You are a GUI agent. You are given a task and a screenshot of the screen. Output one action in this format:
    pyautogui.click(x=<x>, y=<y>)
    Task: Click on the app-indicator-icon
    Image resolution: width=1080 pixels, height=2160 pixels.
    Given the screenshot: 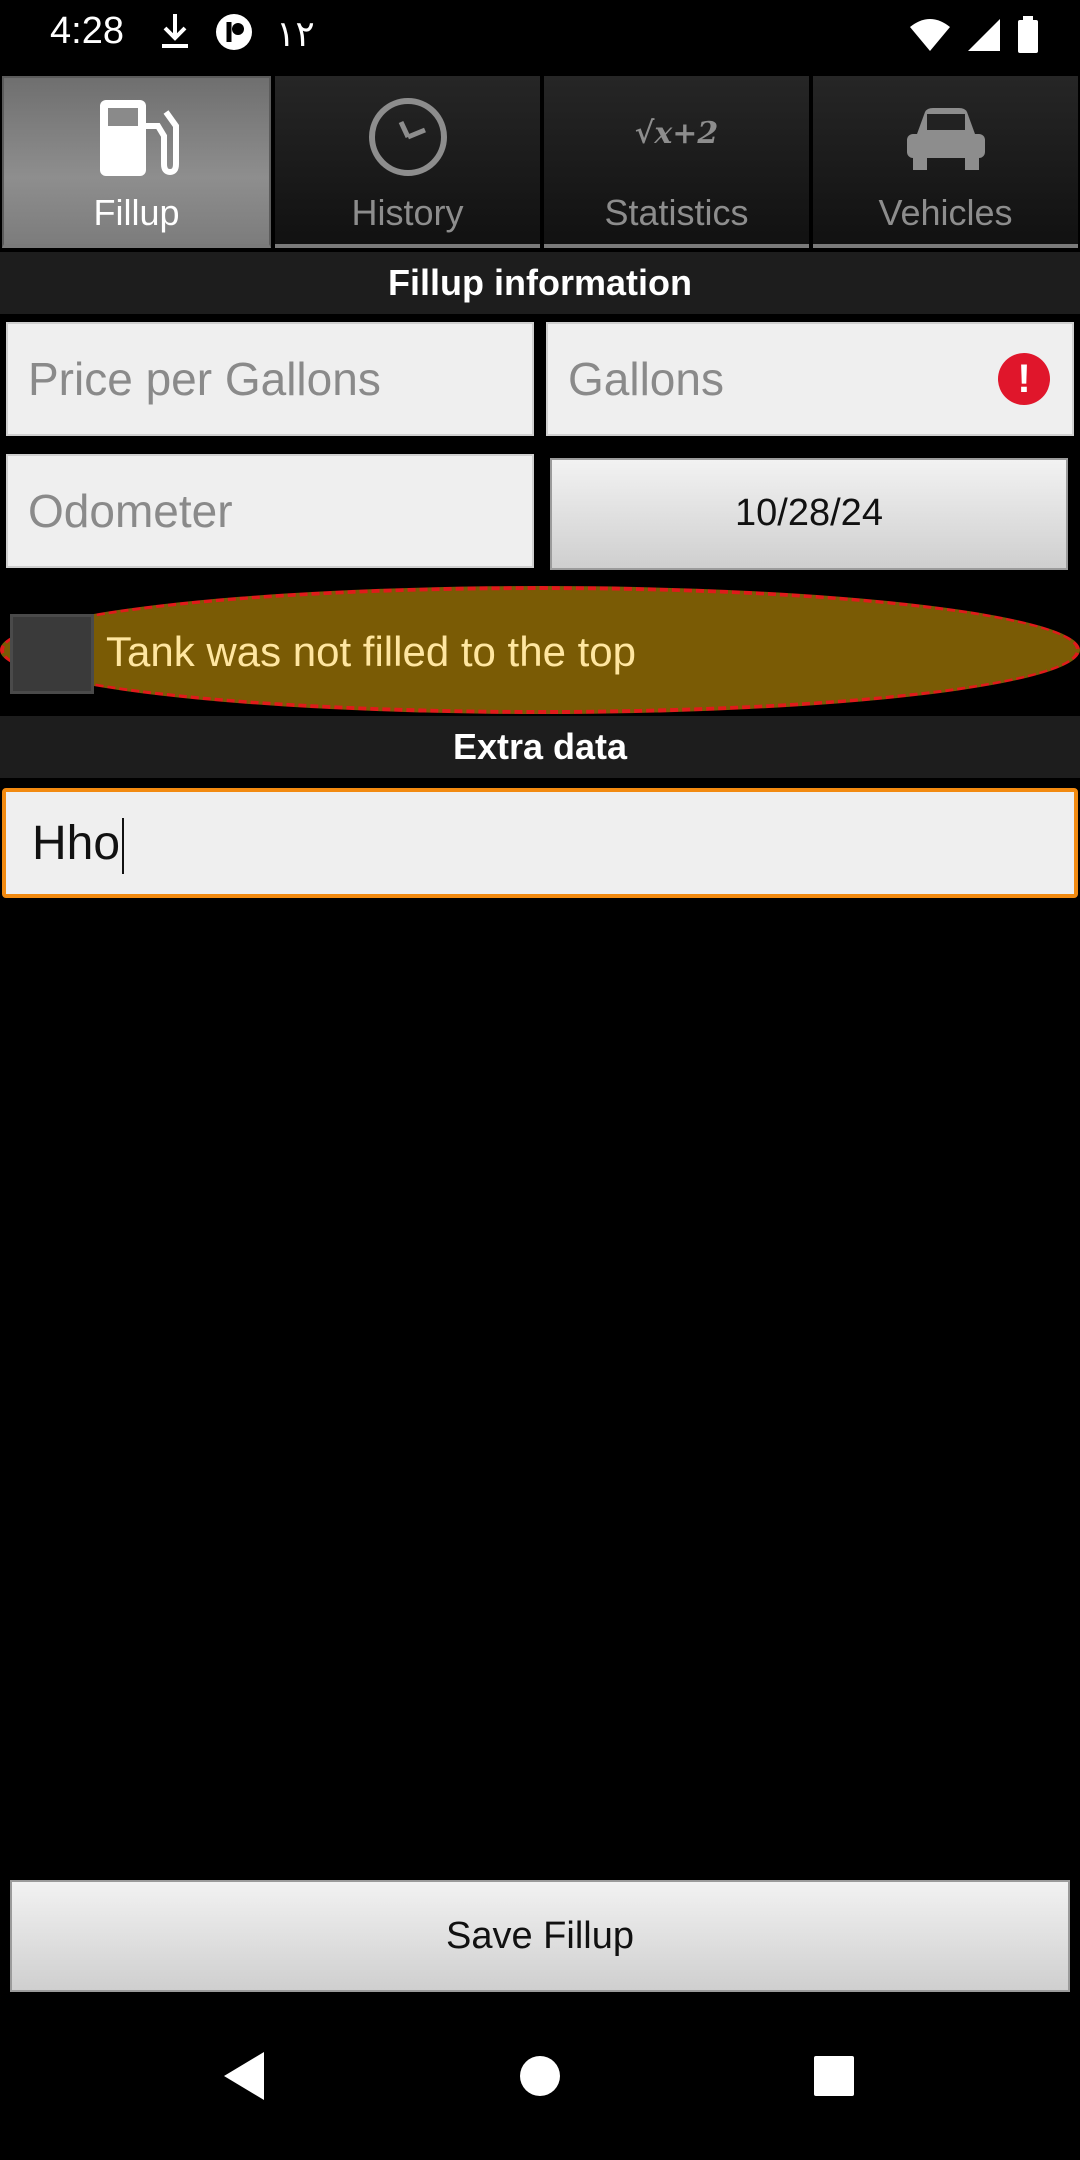 What is the action you would take?
    pyautogui.click(x=234, y=34)
    